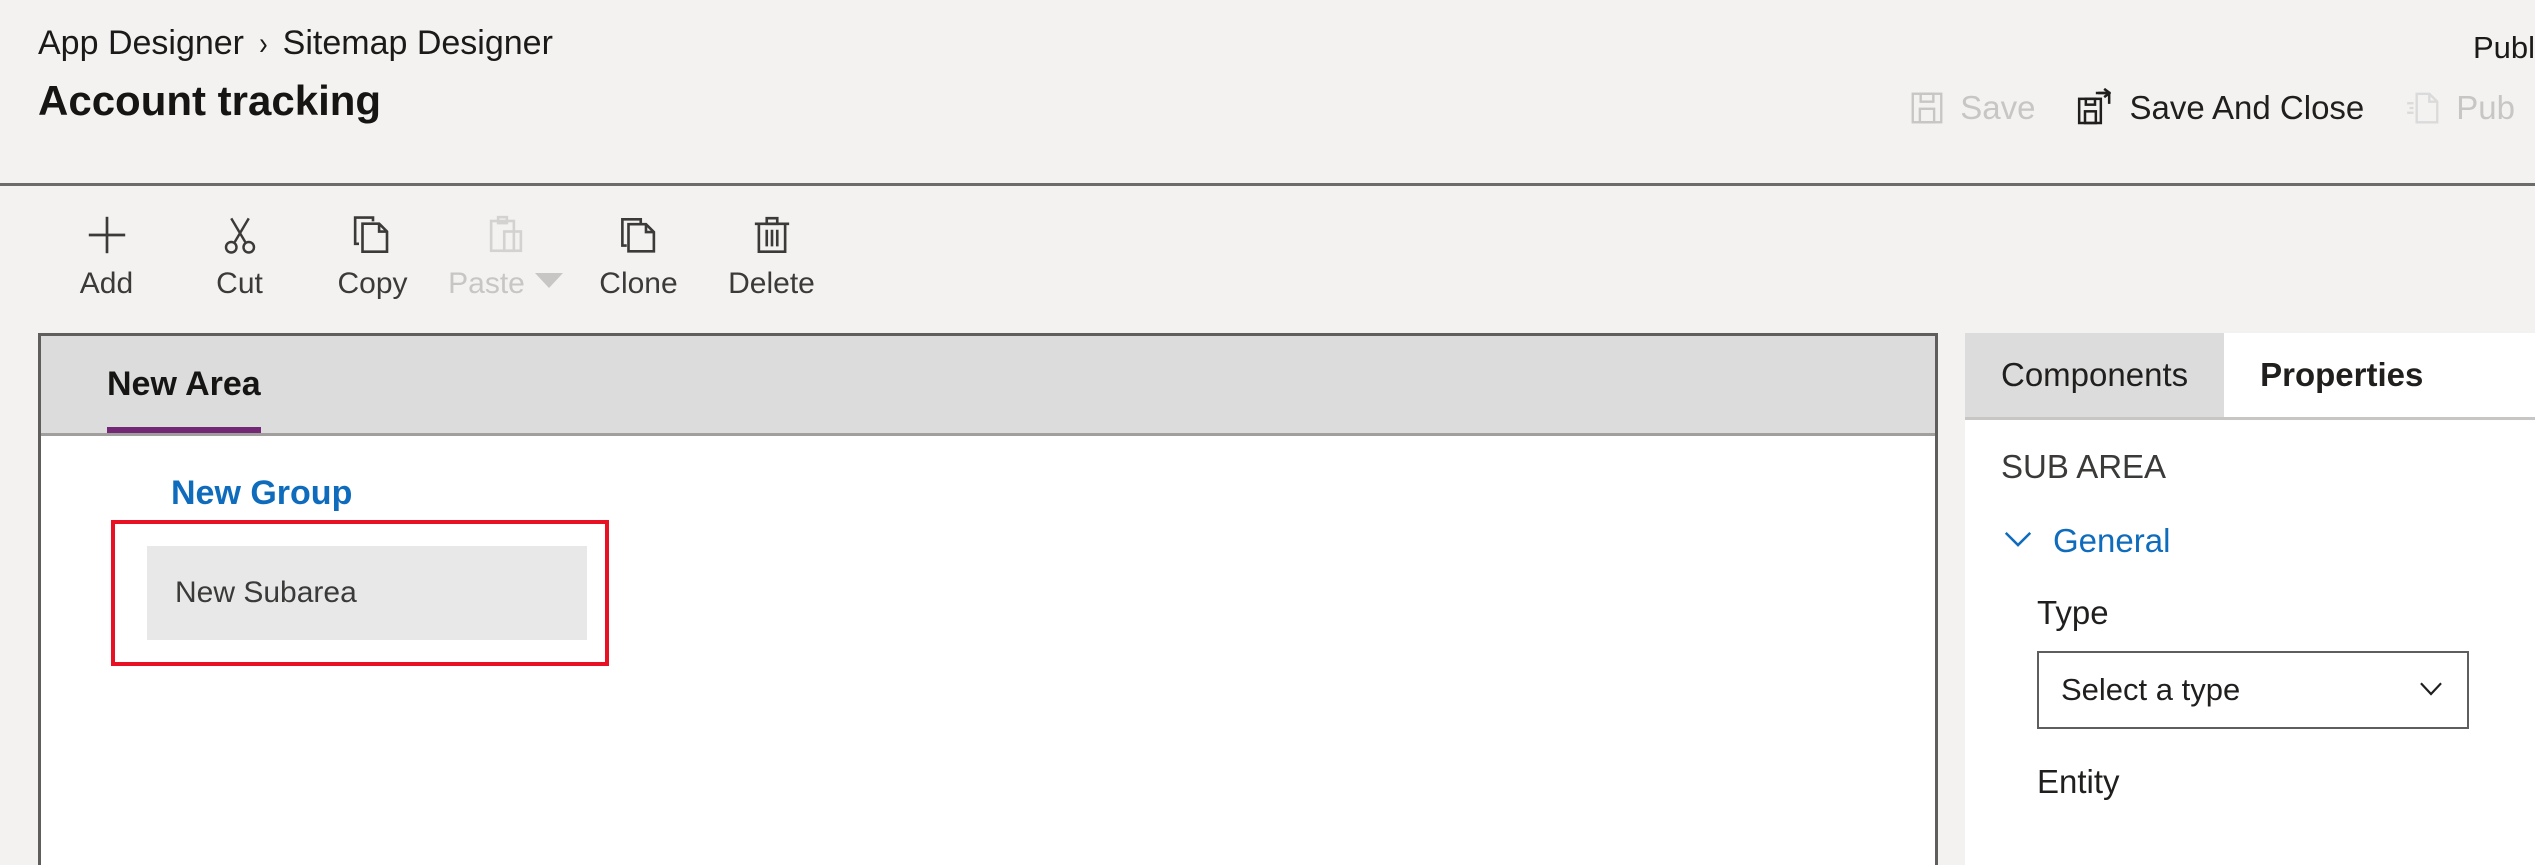 The image size is (2535, 865). What do you see at coordinates (2268, 540) in the screenshot?
I see `general-section-toggle: General` at bounding box center [2268, 540].